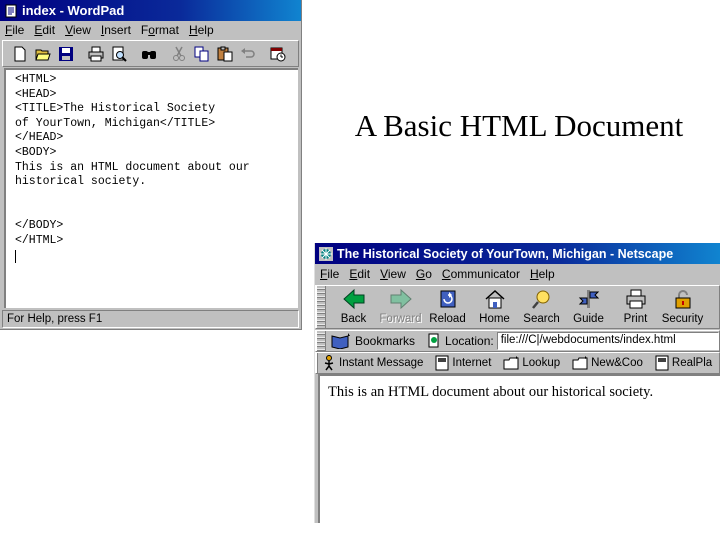  Describe the element at coordinates (519, 125) in the screenshot. I see `slide-title: A Basic HTML Document` at that location.